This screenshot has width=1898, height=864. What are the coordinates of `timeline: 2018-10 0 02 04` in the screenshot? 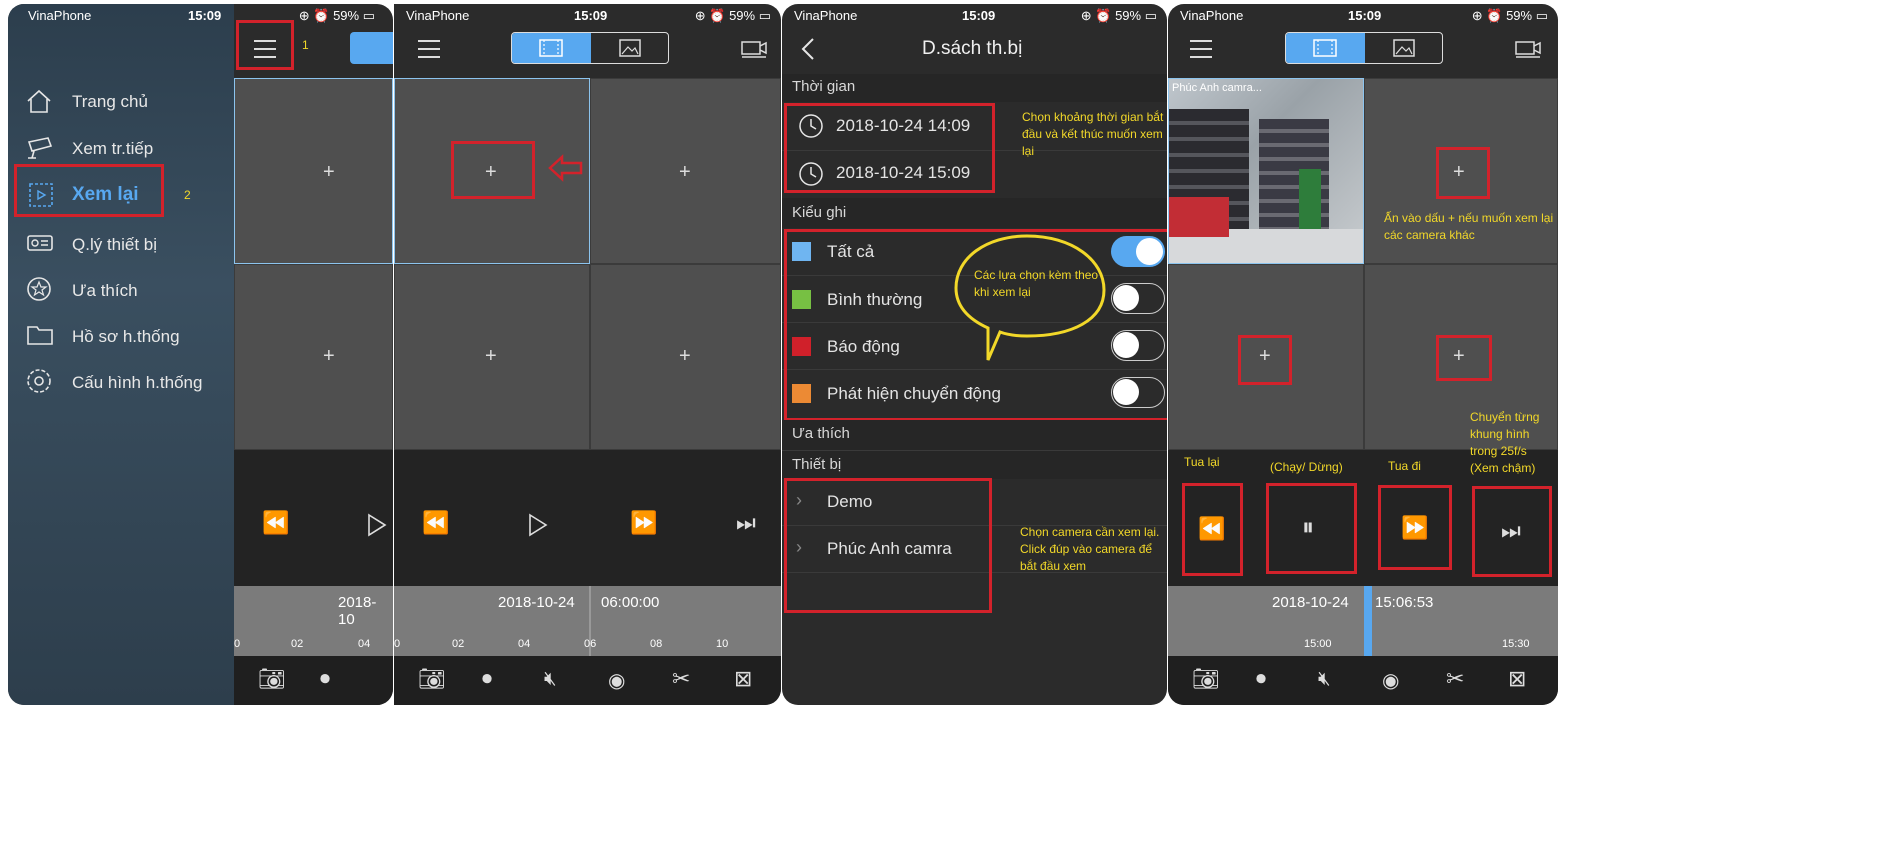 It's located at (313, 621).